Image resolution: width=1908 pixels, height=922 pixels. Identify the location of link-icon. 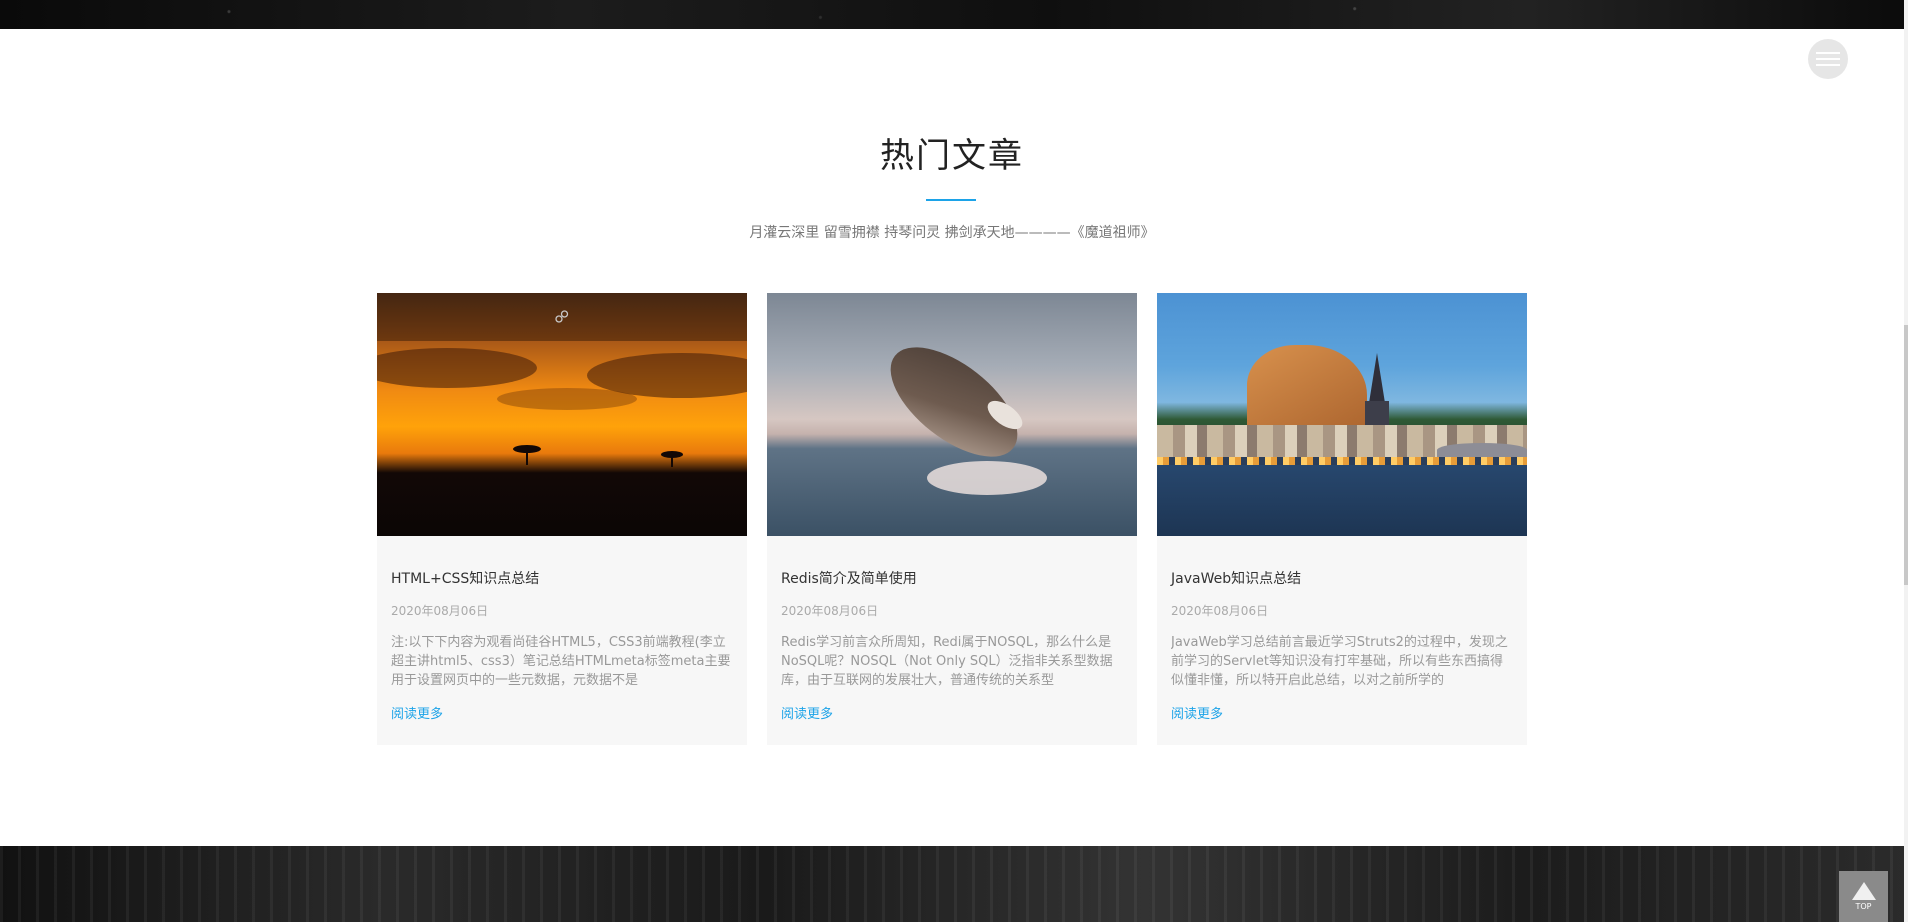
(562, 317).